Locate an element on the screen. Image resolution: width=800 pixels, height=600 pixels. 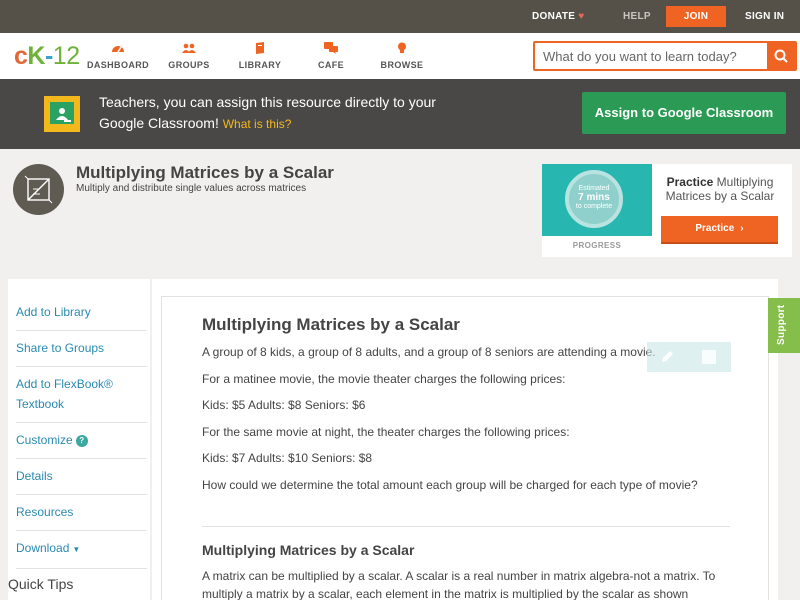
caret-down-icon: ▼ is located at coordinates (76, 549).